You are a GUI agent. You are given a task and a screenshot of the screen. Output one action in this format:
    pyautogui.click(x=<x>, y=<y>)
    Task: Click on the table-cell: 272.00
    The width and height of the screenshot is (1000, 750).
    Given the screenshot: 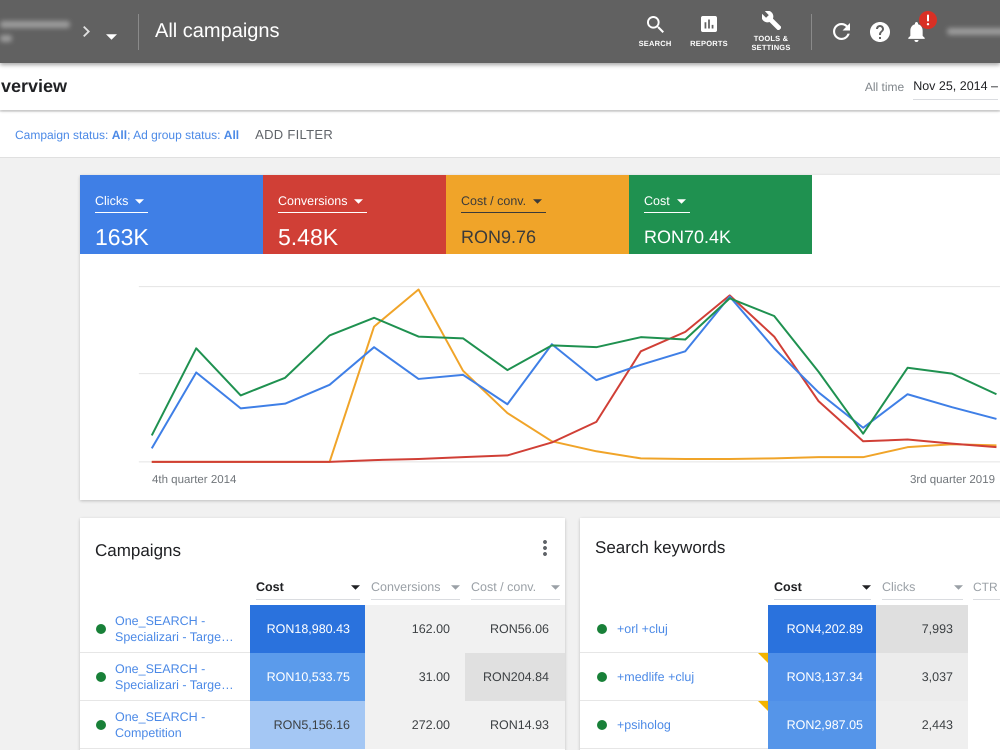 What is the action you would take?
    pyautogui.click(x=415, y=725)
    